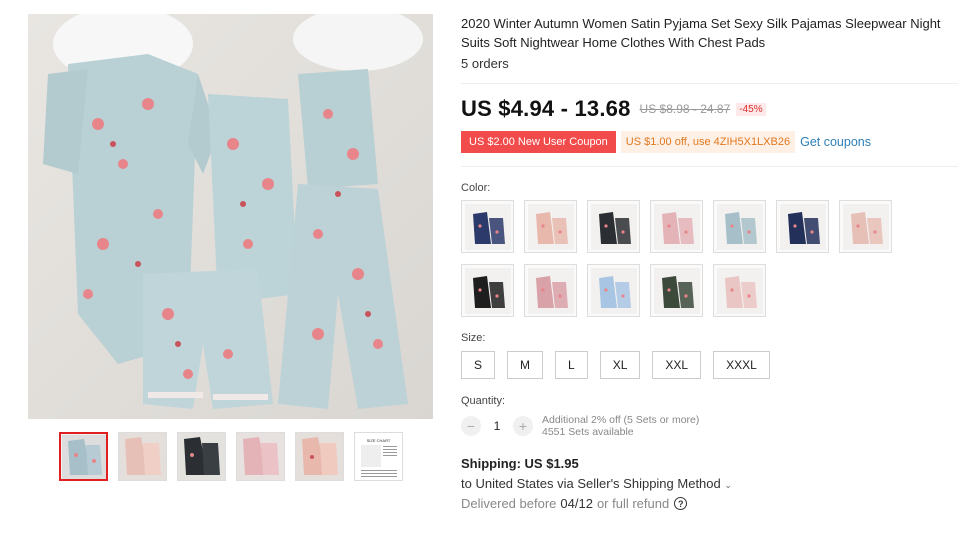 This screenshot has height=536, width=962. Describe the element at coordinates (677, 365) in the screenshot. I see `size-option: XXL` at that location.